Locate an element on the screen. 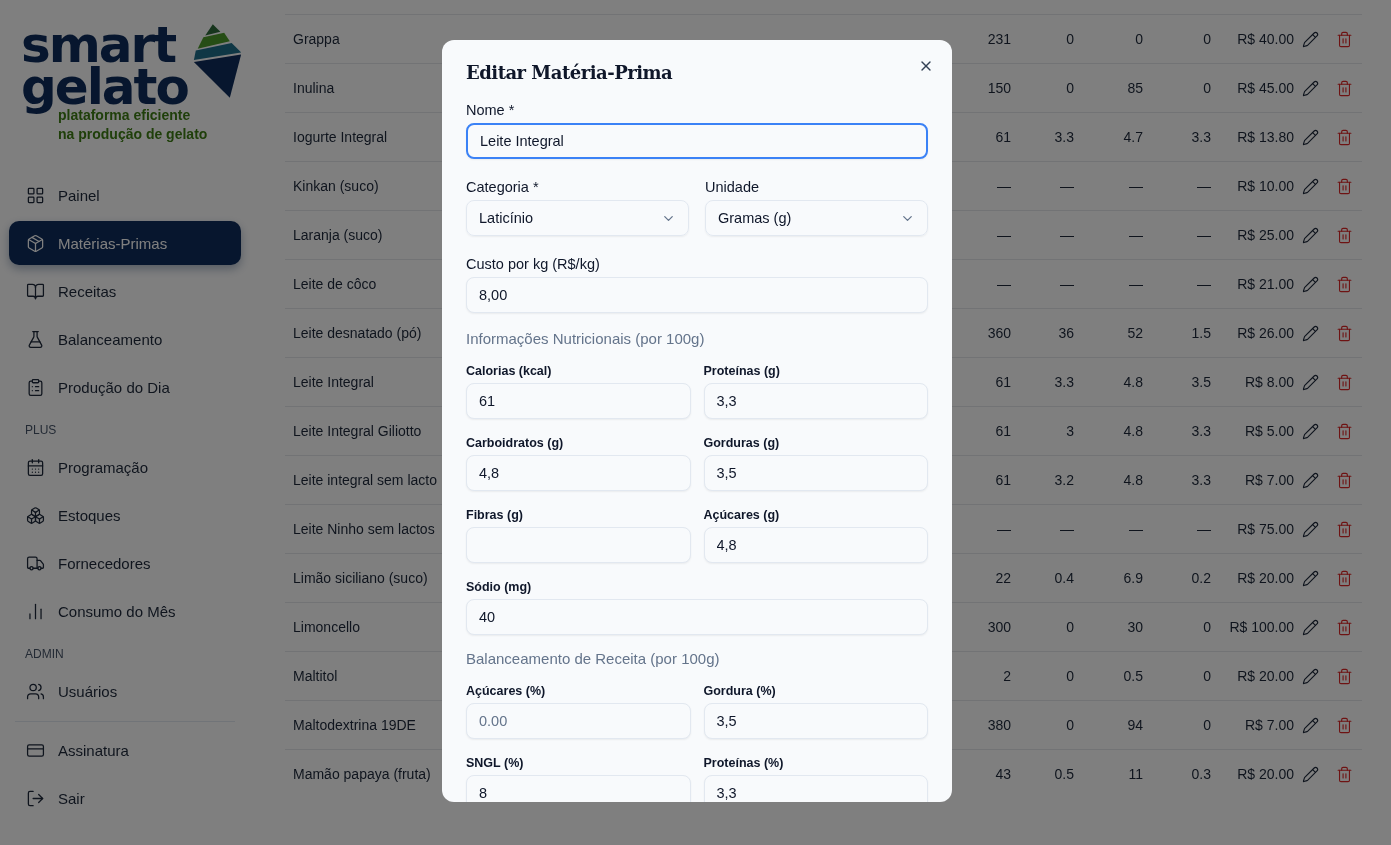 The image size is (1391, 845). section-heading: ADMIN is located at coordinates (44, 654).